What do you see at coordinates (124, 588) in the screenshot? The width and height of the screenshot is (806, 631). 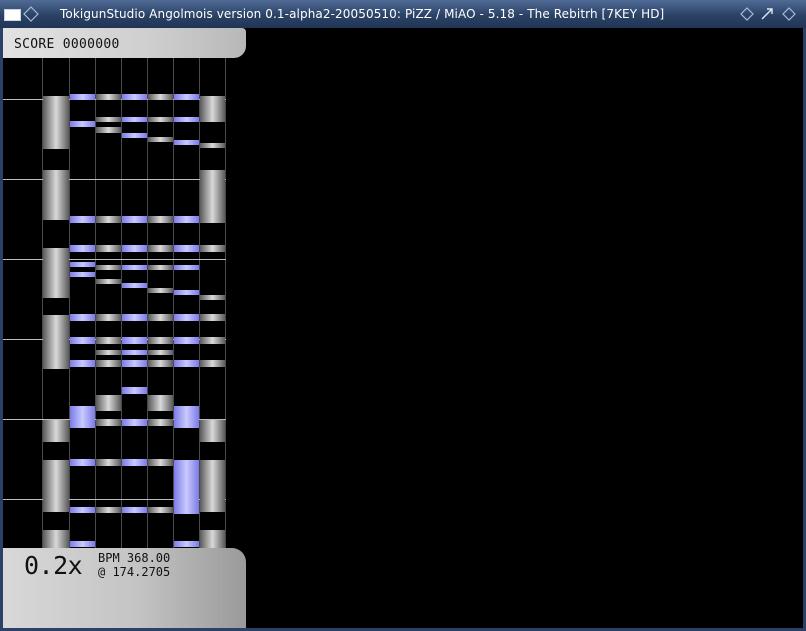 I see `status-panel: 0.2x BPM 368.00 @ 174.2705` at bounding box center [124, 588].